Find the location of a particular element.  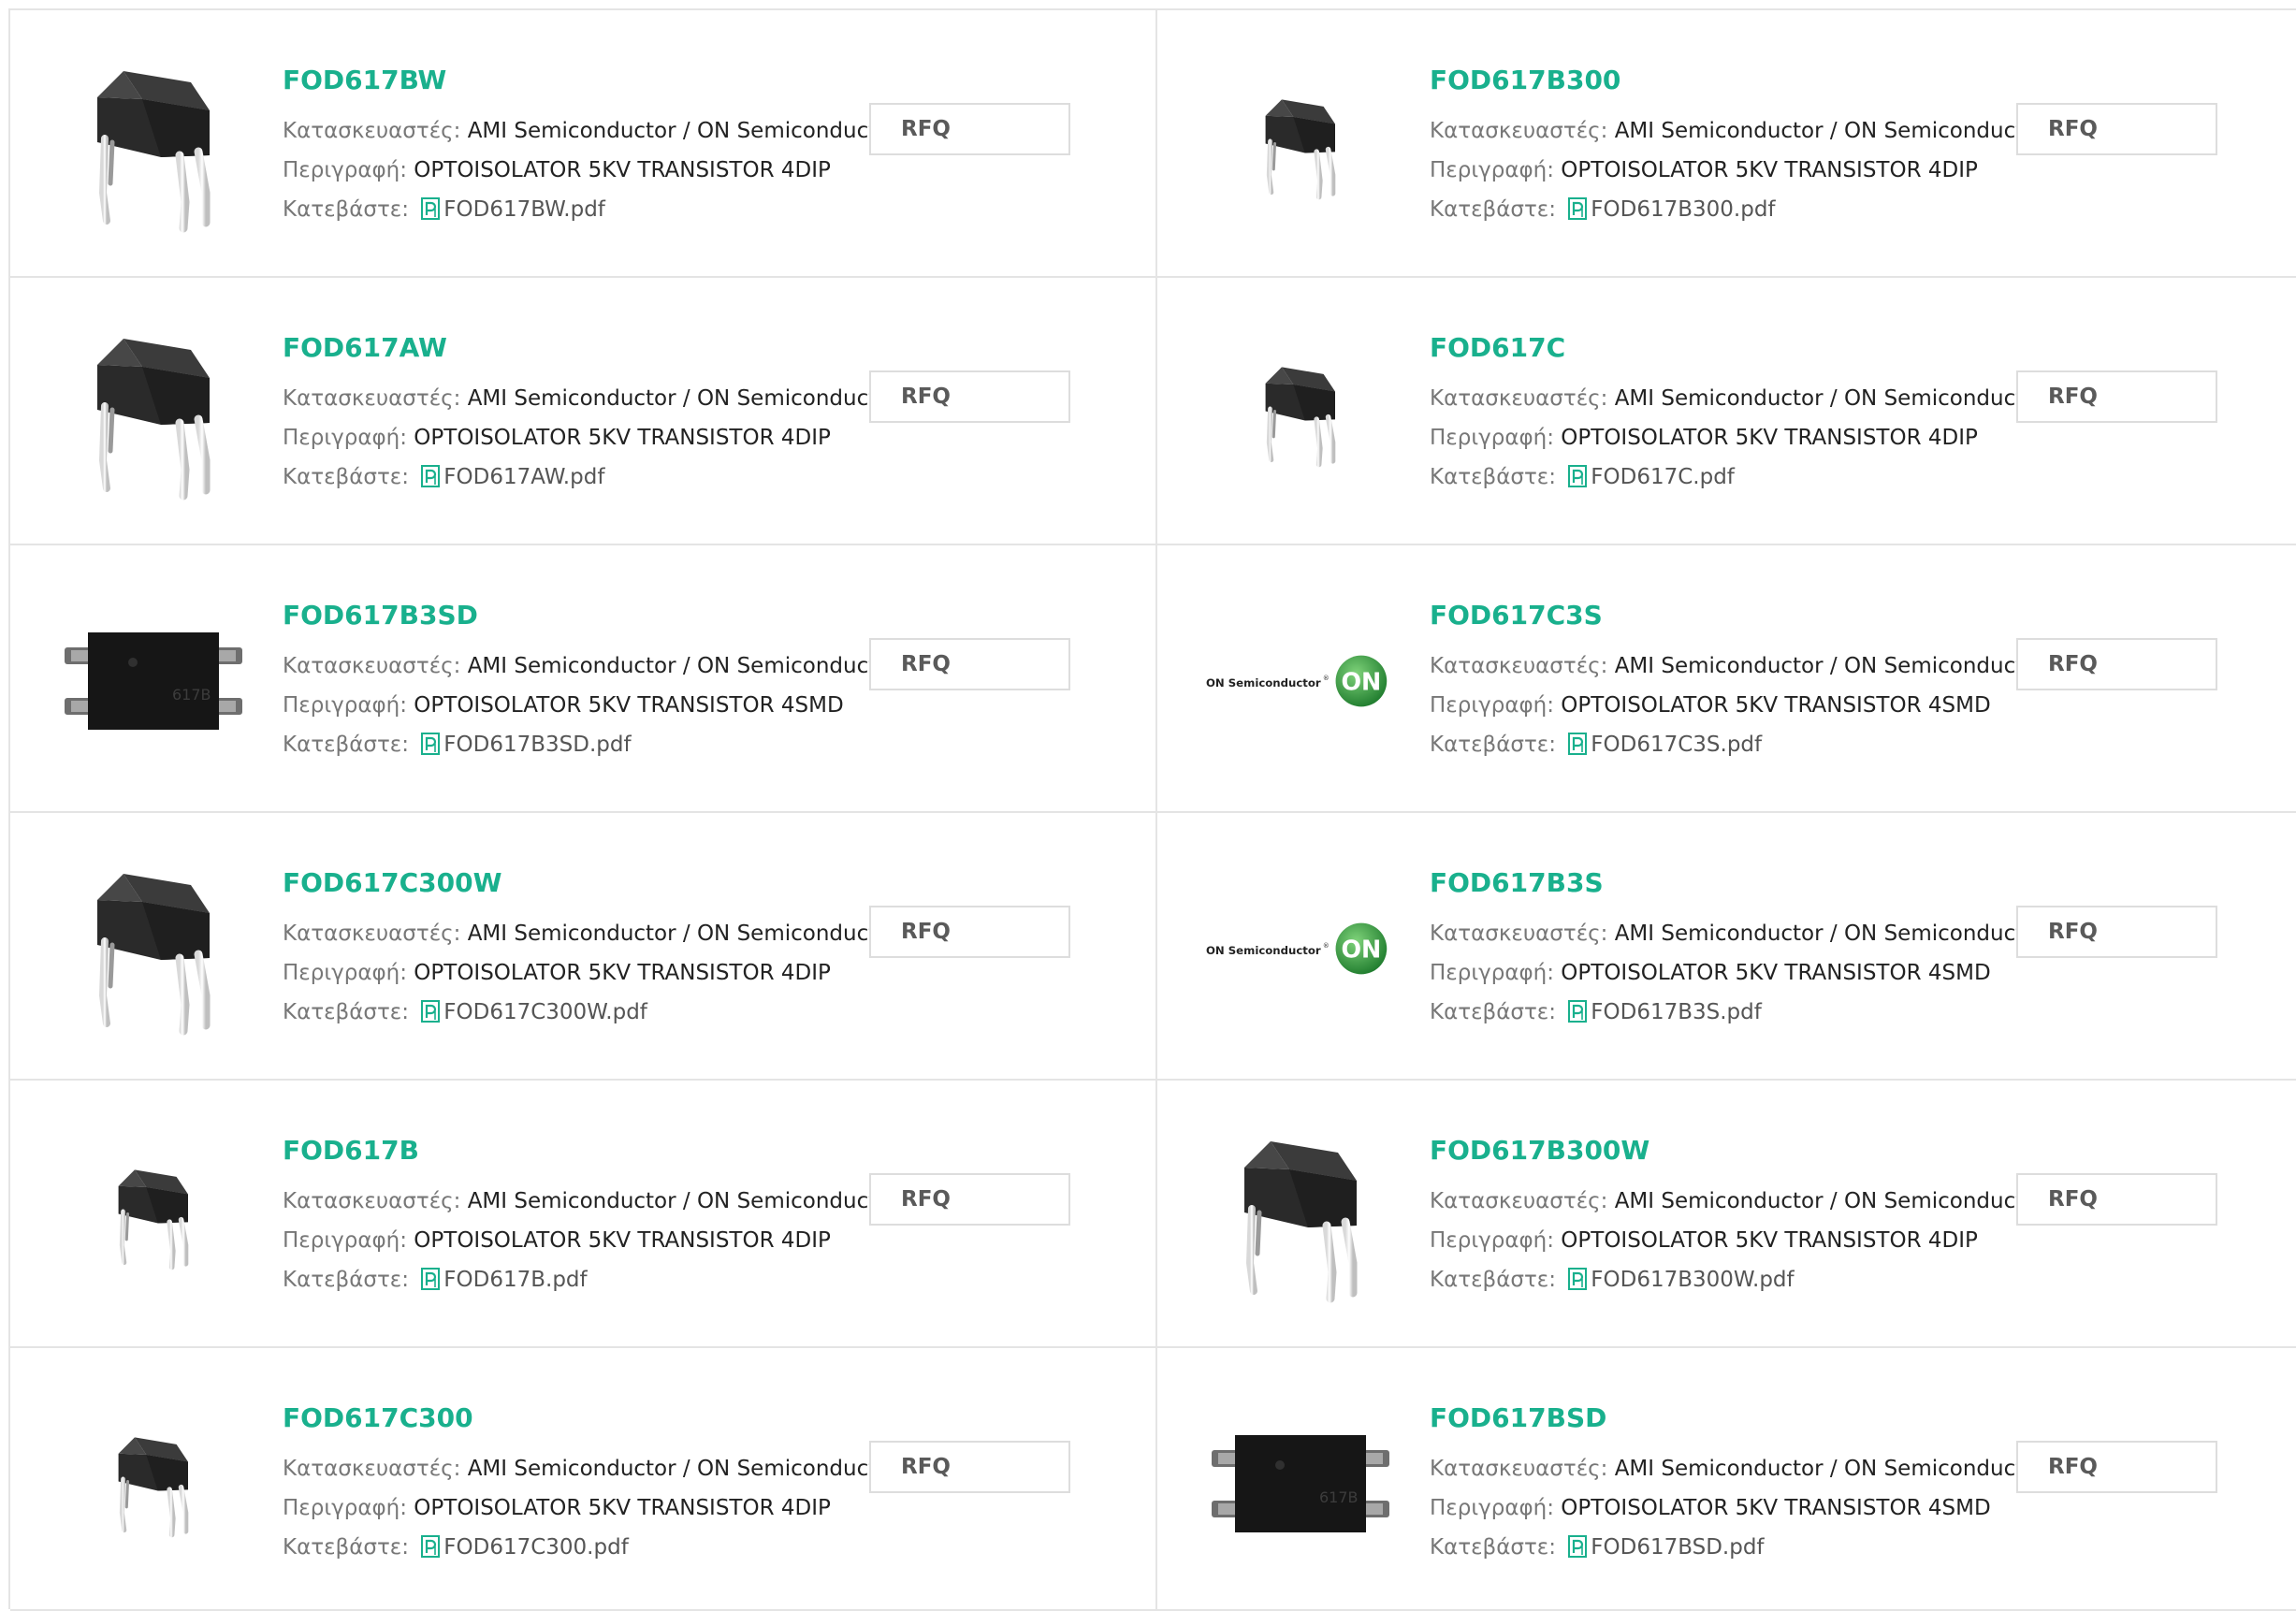

download-row: Κατεβάστε: FOD617B.pdf is located at coordinates (573, 1279).